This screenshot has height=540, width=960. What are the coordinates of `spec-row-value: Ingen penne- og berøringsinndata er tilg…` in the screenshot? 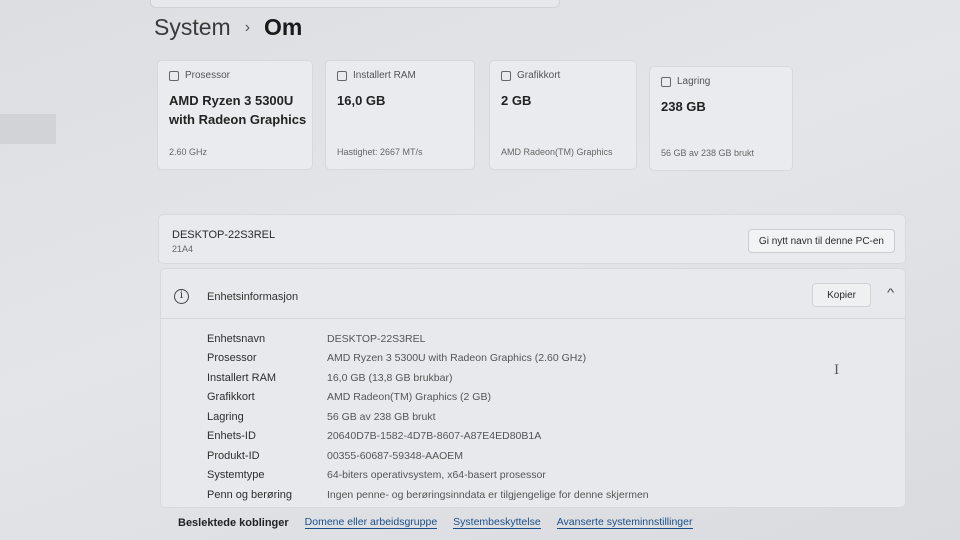 It's located at (488, 494).